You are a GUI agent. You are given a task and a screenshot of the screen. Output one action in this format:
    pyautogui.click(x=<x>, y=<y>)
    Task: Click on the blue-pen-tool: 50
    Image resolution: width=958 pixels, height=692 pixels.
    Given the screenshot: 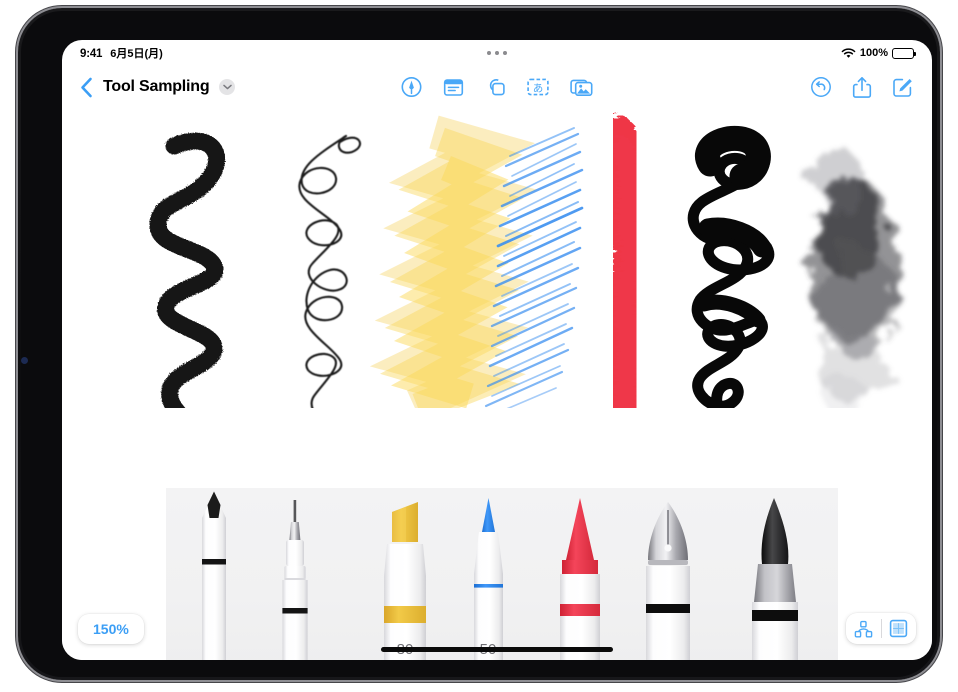 What is the action you would take?
    pyautogui.click(x=488, y=579)
    